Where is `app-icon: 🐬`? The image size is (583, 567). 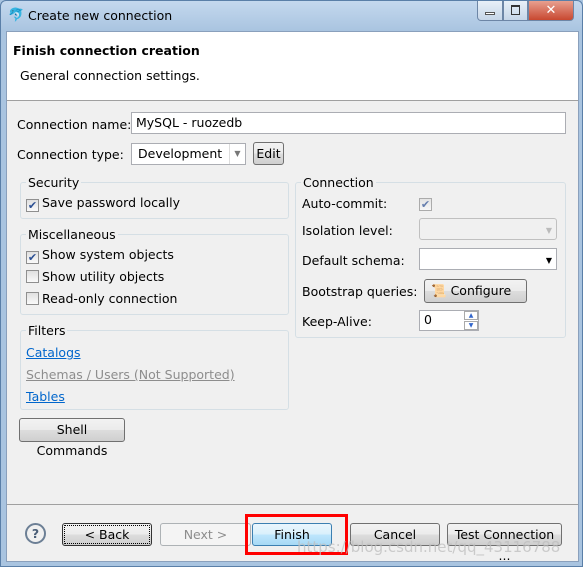 app-icon: 🐬 is located at coordinates (16, 15).